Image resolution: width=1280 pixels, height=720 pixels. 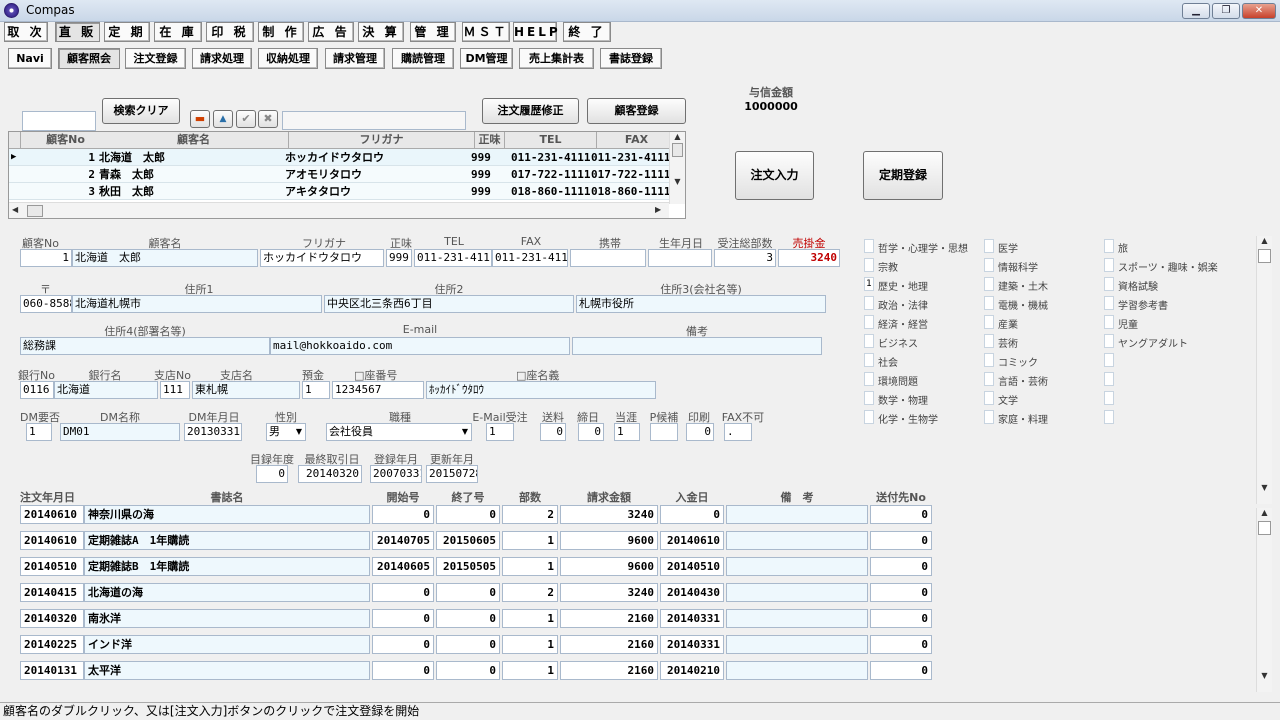 What do you see at coordinates (1264, 256) in the screenshot?
I see `cat-scroll-thumb` at bounding box center [1264, 256].